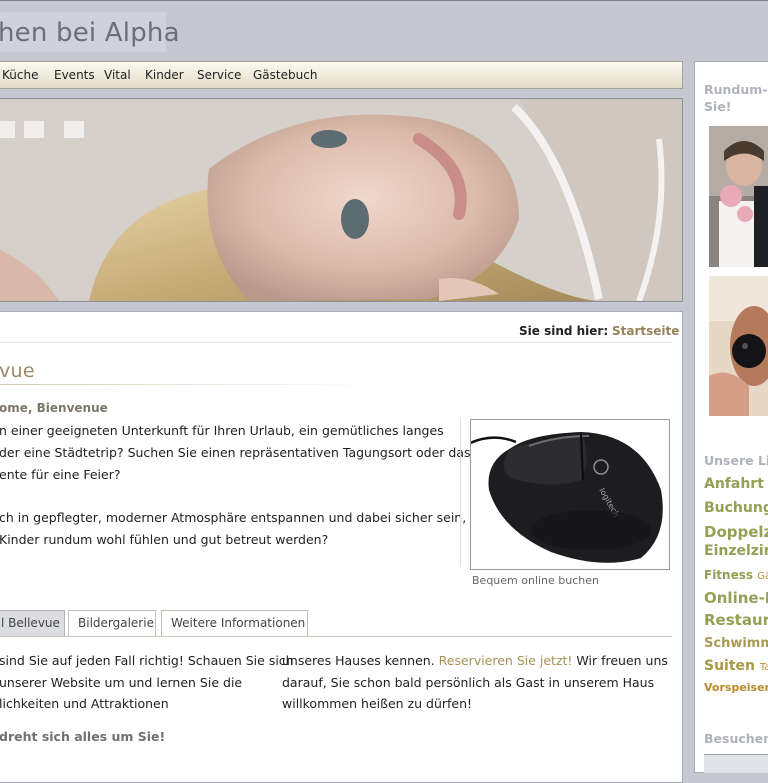  I want to click on tab-divider, so click(336, 636).